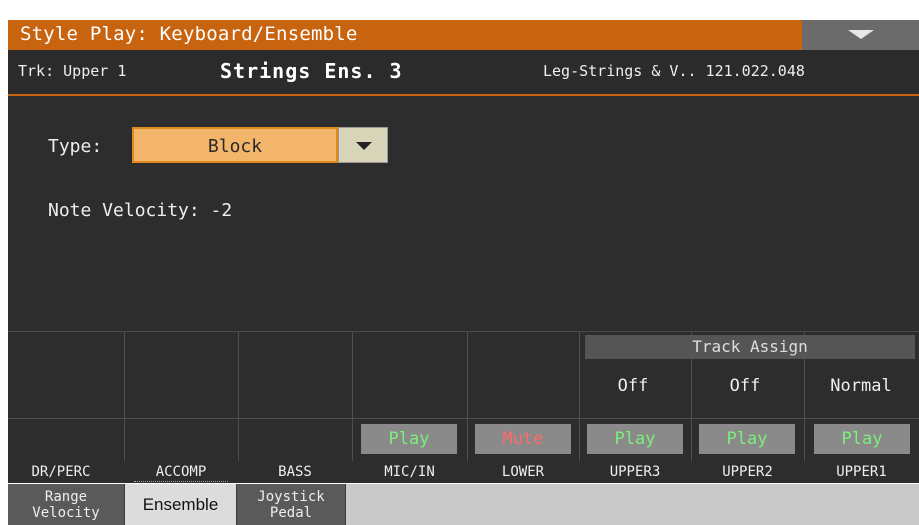 This screenshot has width=919, height=525. I want to click on type-dropdown-button, so click(363, 145).